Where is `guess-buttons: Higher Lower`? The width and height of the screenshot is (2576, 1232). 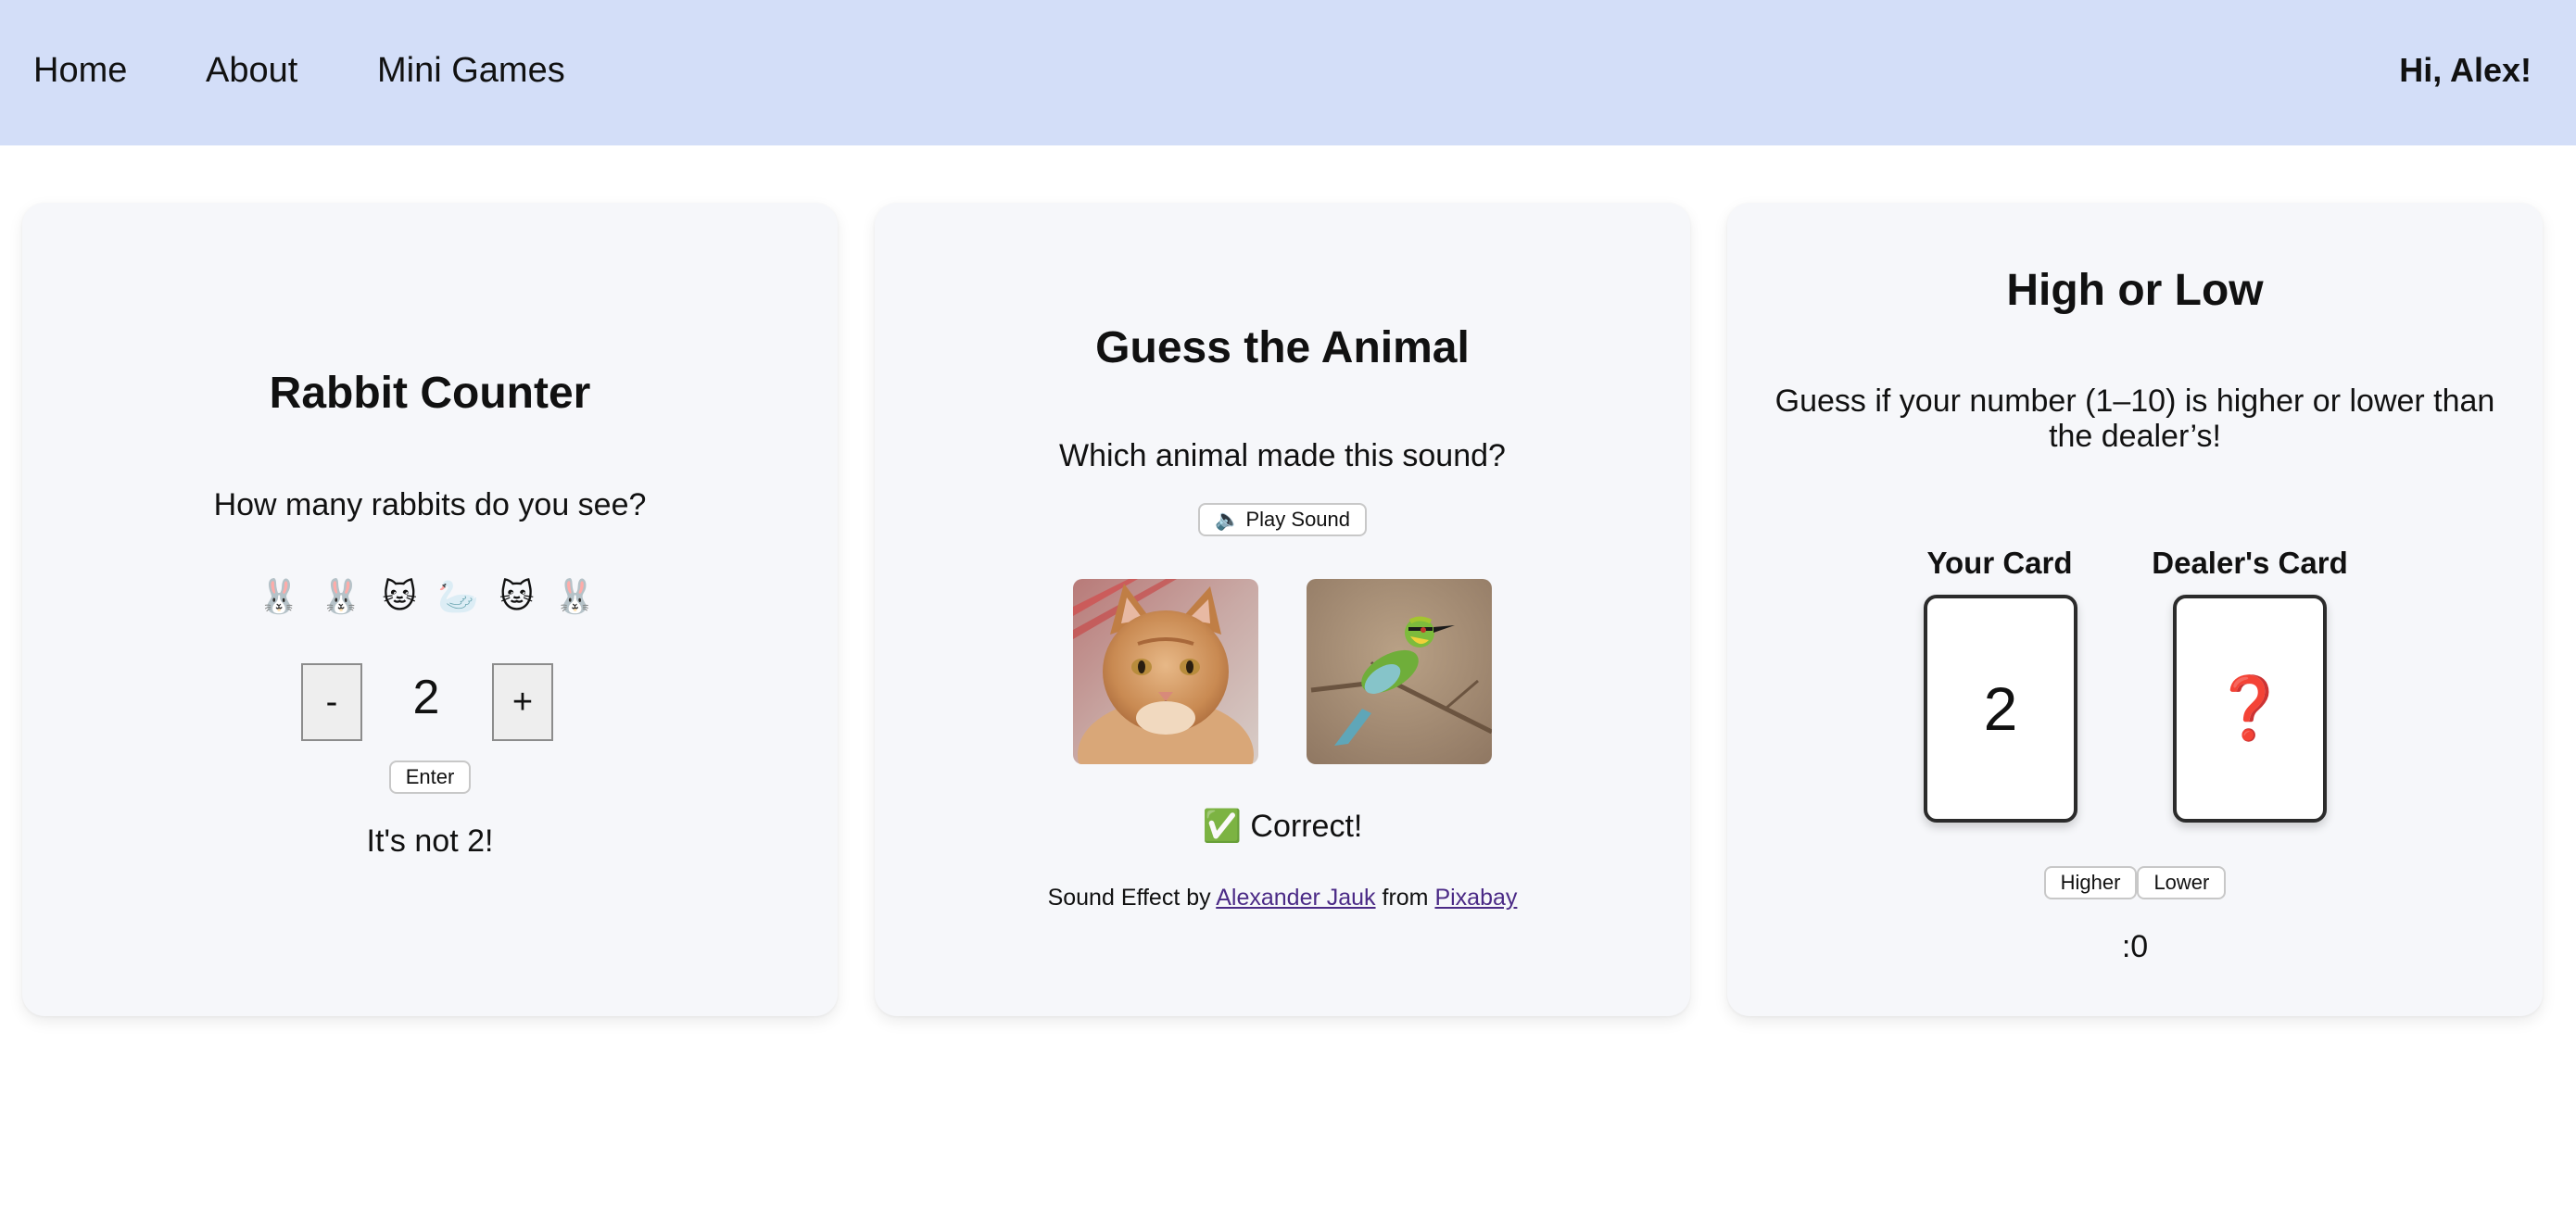
guess-buttons: Higher Lower is located at coordinates (2135, 882).